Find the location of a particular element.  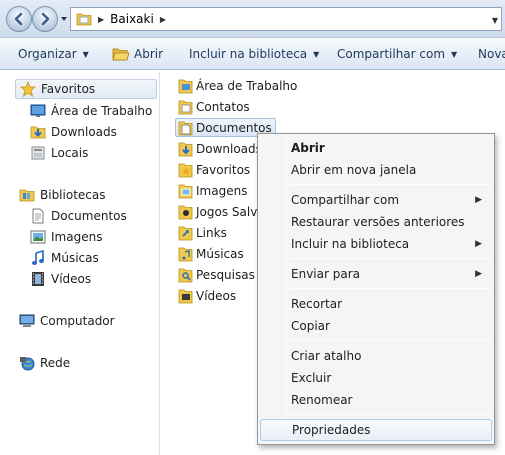

address-dropdown-icon: ▼ is located at coordinates (495, 20).